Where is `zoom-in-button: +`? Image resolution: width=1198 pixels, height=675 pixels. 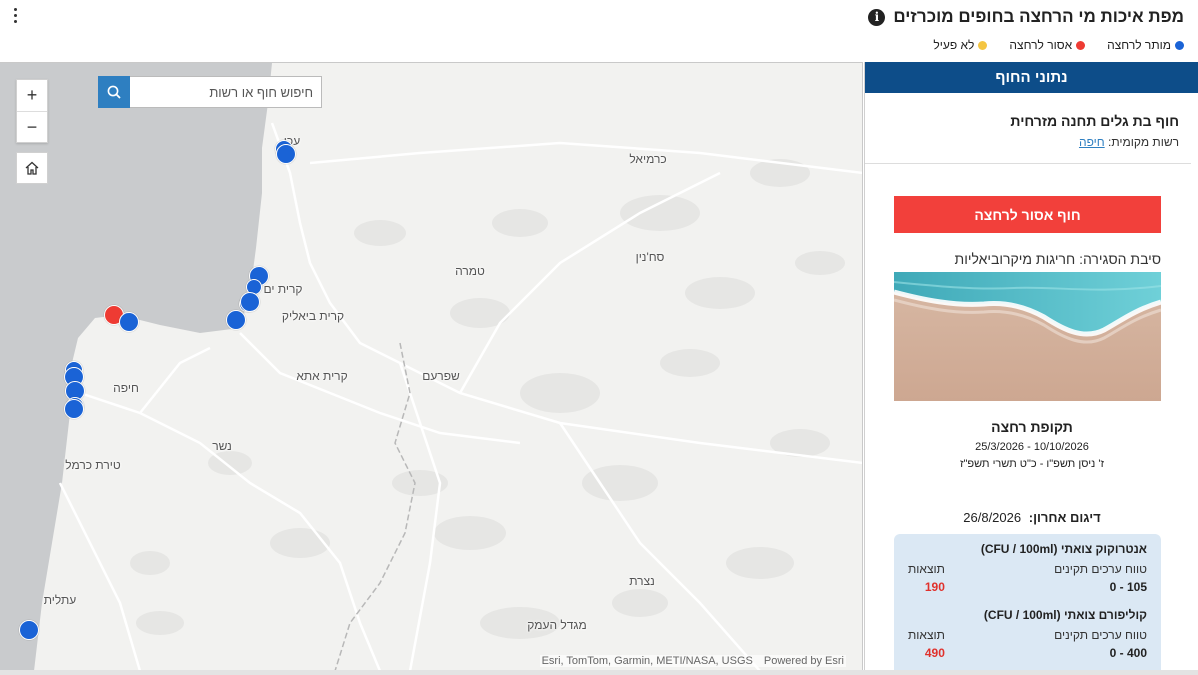 zoom-in-button: + is located at coordinates (32, 95).